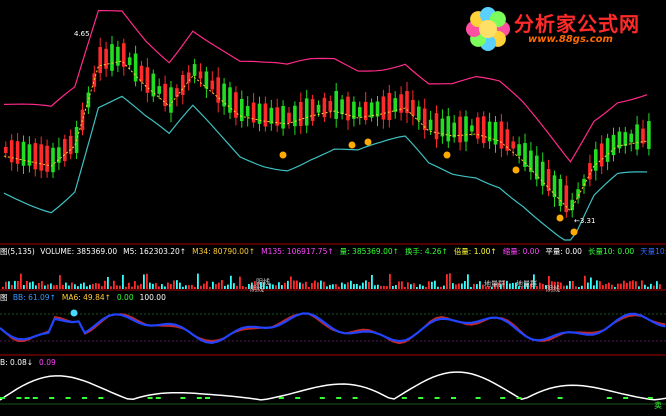 The height and width of the screenshot is (416, 666). I want to click on volume-indicator-item: 平量: 0.00, so click(563, 251).